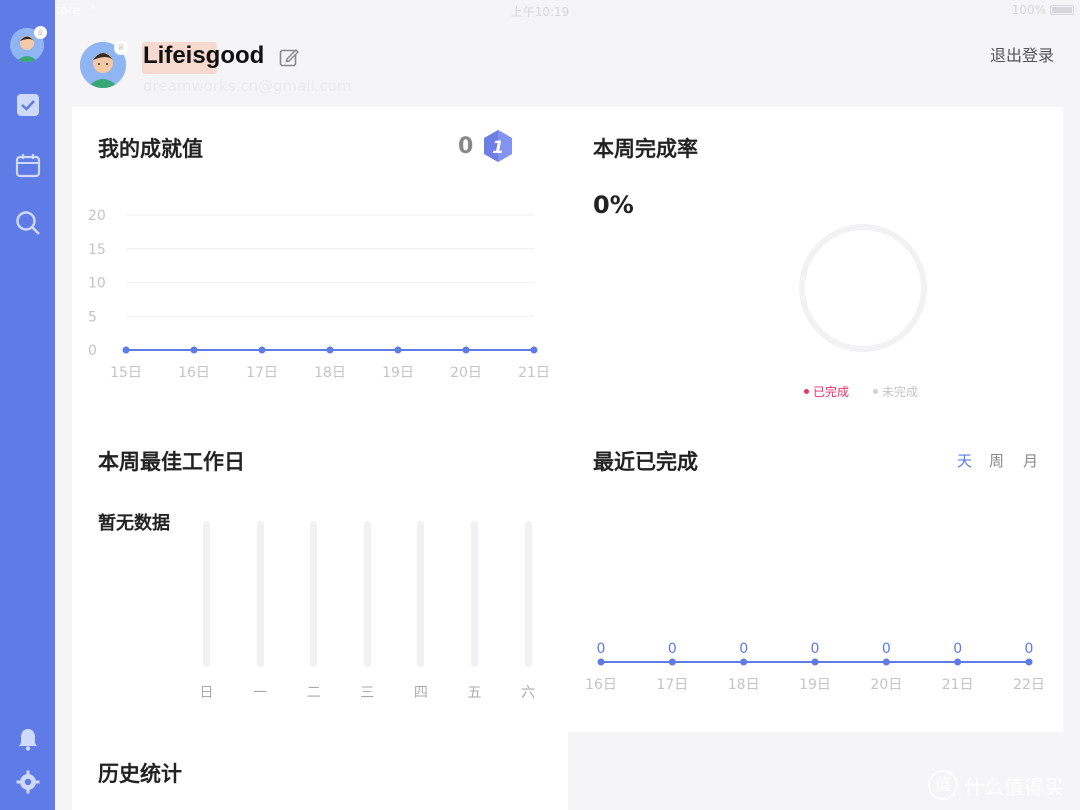 This screenshot has height=810, width=1080. Describe the element at coordinates (97, 216) in the screenshot. I see `y-tick-label: 20` at that location.